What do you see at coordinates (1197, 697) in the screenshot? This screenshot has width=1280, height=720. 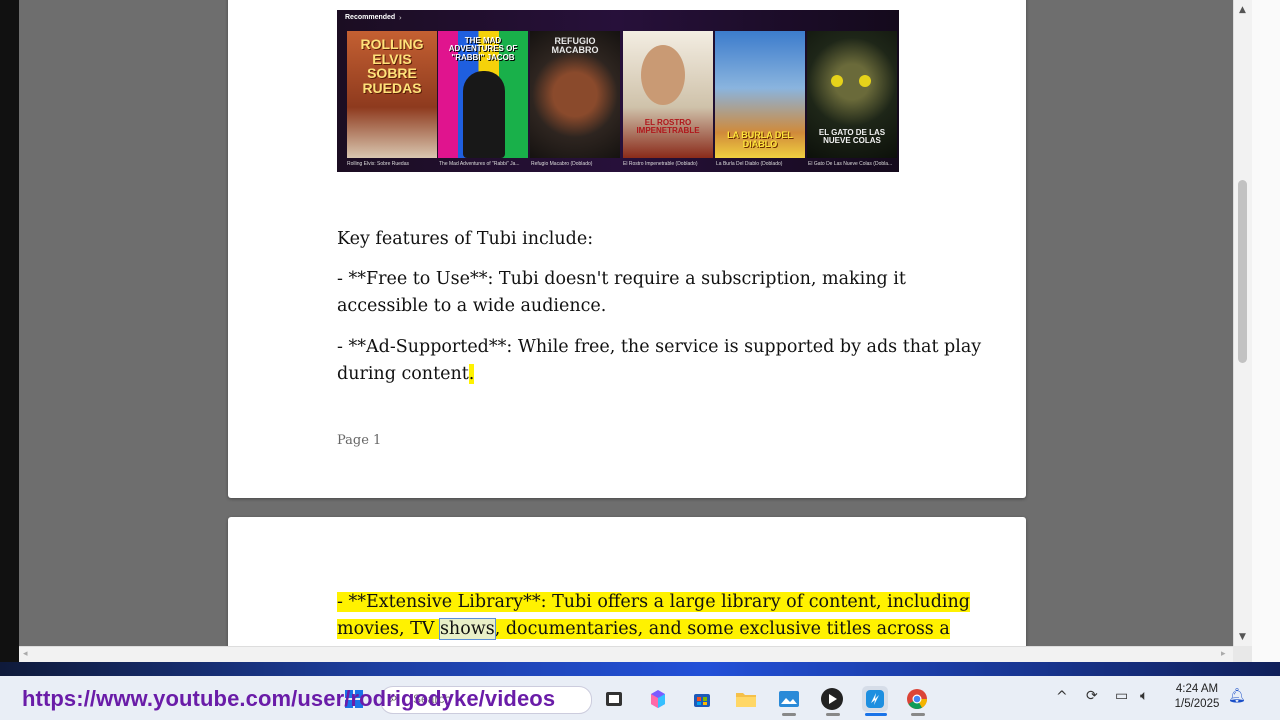 I see `taskbar-clock: 4:24 AM 1/5/2025` at bounding box center [1197, 697].